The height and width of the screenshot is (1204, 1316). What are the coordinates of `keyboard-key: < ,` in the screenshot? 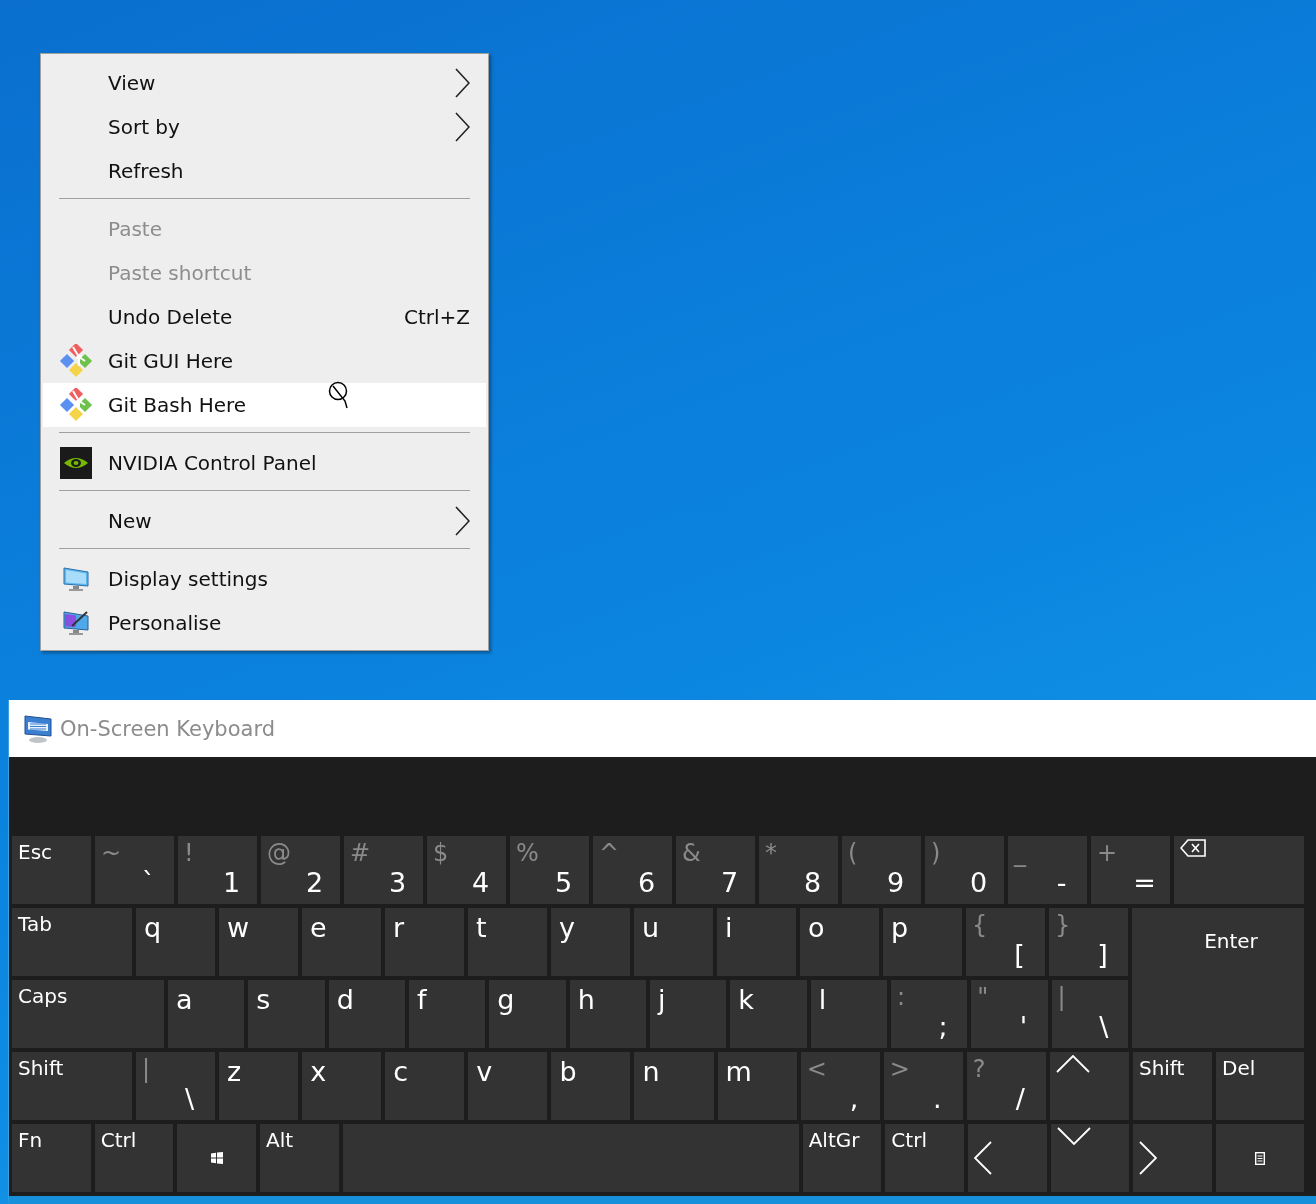 It's located at (840, 1086).